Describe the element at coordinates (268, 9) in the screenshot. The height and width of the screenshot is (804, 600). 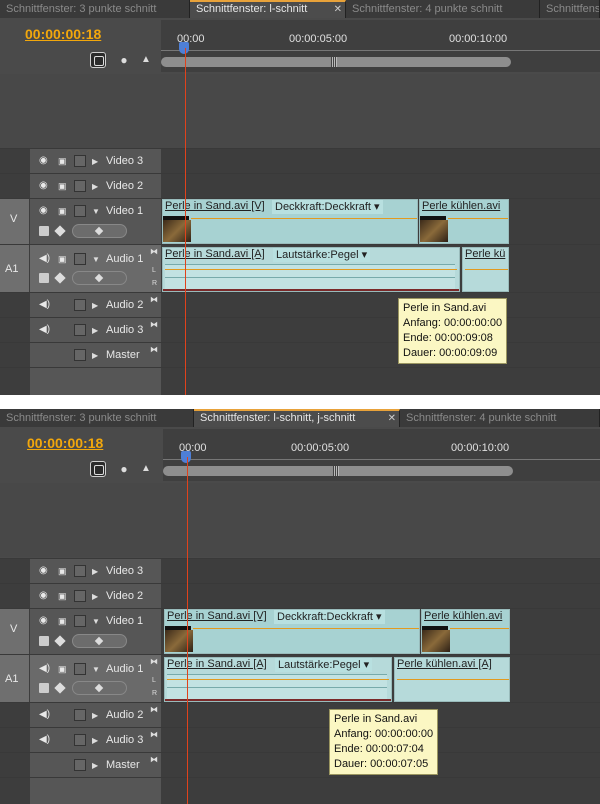
I see `tab-l-schnitt: Schnittfenster: l-schnitt ✕` at that location.